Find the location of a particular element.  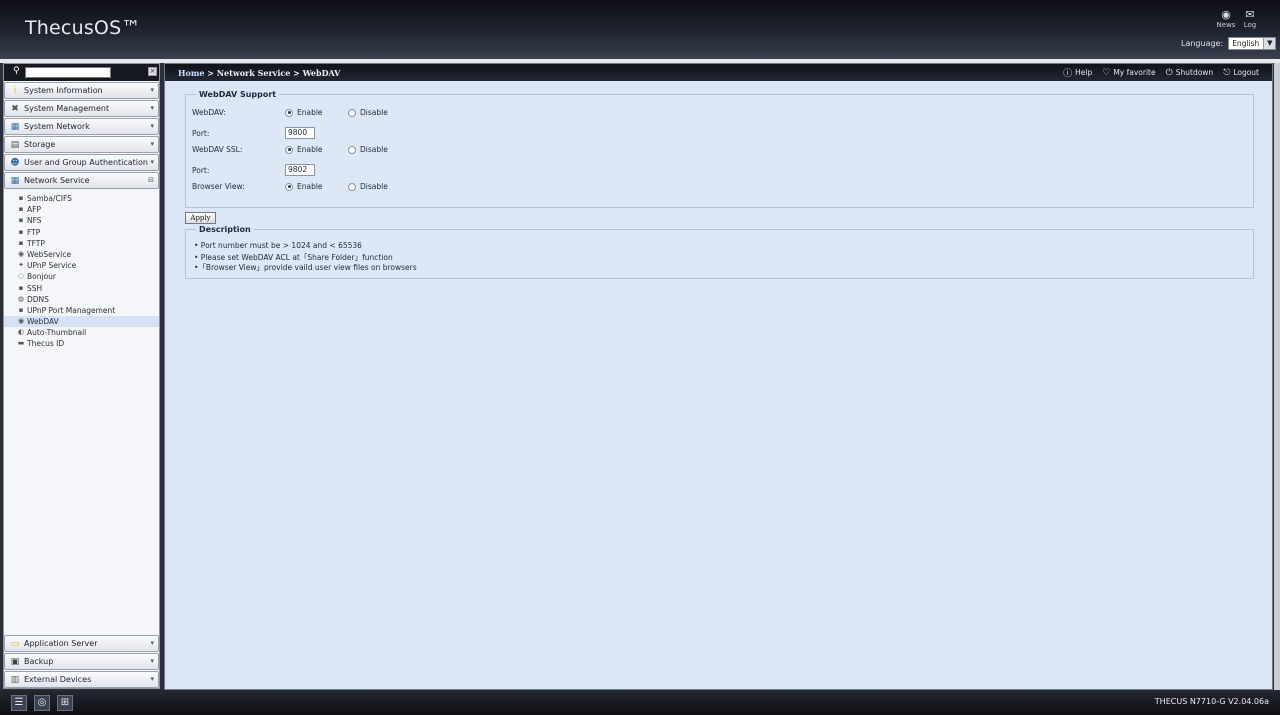

disable-label: Disable is located at coordinates (374, 149).